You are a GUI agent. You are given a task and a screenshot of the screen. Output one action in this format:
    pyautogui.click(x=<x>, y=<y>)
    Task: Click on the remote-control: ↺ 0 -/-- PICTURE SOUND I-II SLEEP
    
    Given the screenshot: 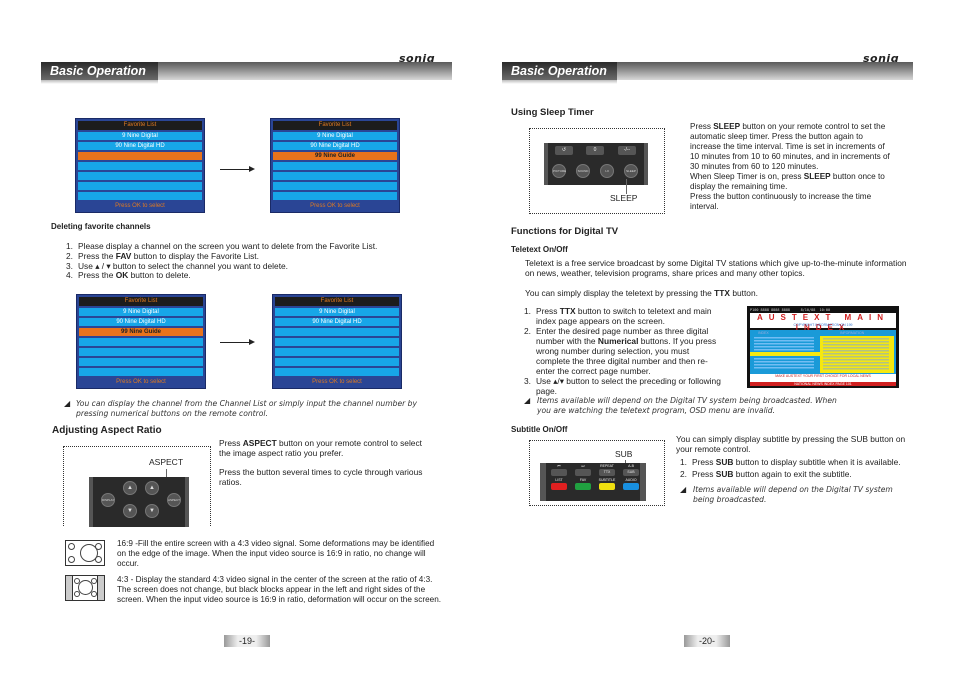 What is the action you would take?
    pyautogui.click(x=596, y=164)
    